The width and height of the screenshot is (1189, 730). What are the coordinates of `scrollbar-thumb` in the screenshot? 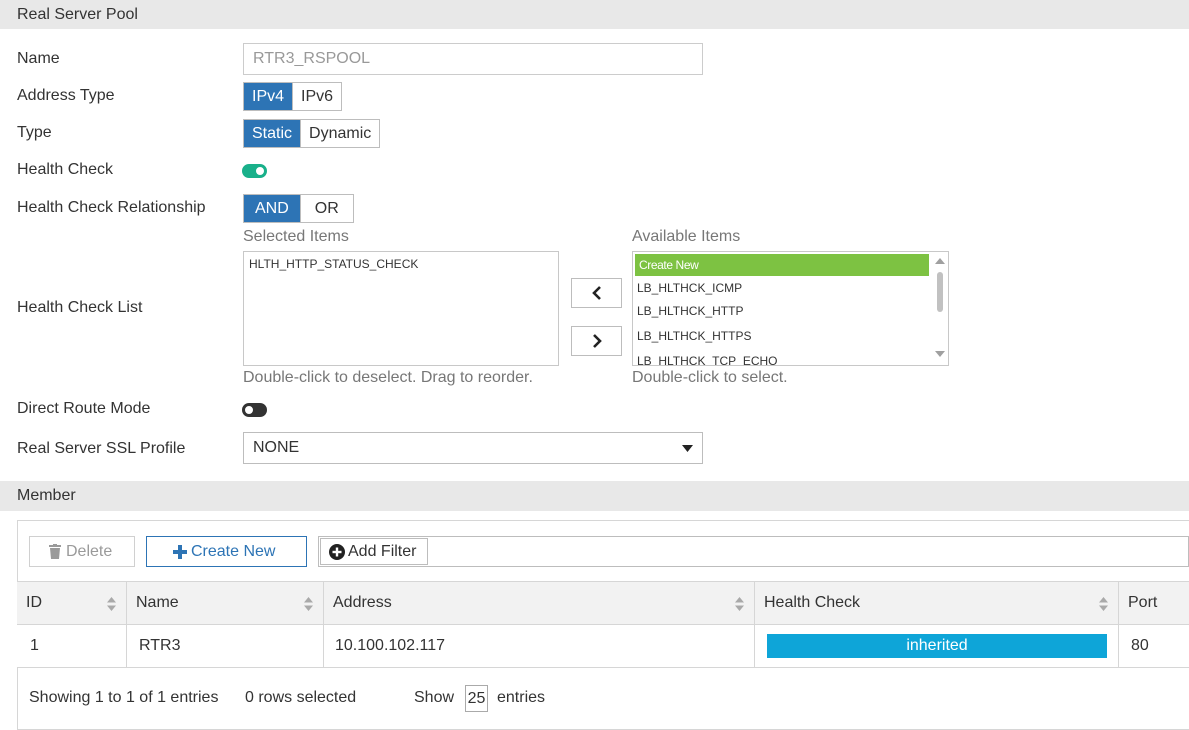 It's located at (940, 292).